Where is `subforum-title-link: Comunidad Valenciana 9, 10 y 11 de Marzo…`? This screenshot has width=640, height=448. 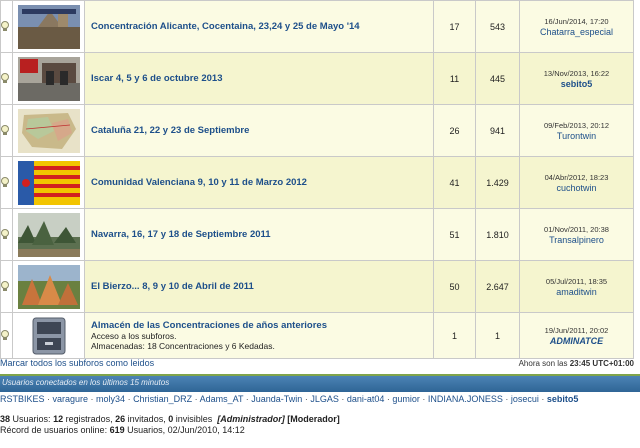
subforum-title-link: Comunidad Valenciana 9, 10 y 11 de Marzo… is located at coordinates (199, 182).